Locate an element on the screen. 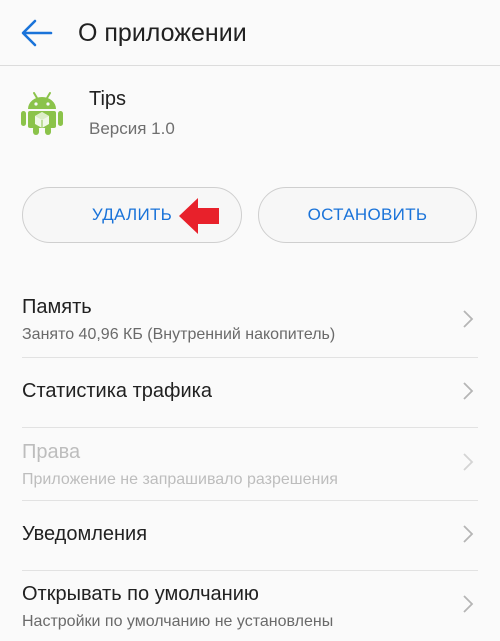  app-version: Версия 1.0 is located at coordinates (132, 128).